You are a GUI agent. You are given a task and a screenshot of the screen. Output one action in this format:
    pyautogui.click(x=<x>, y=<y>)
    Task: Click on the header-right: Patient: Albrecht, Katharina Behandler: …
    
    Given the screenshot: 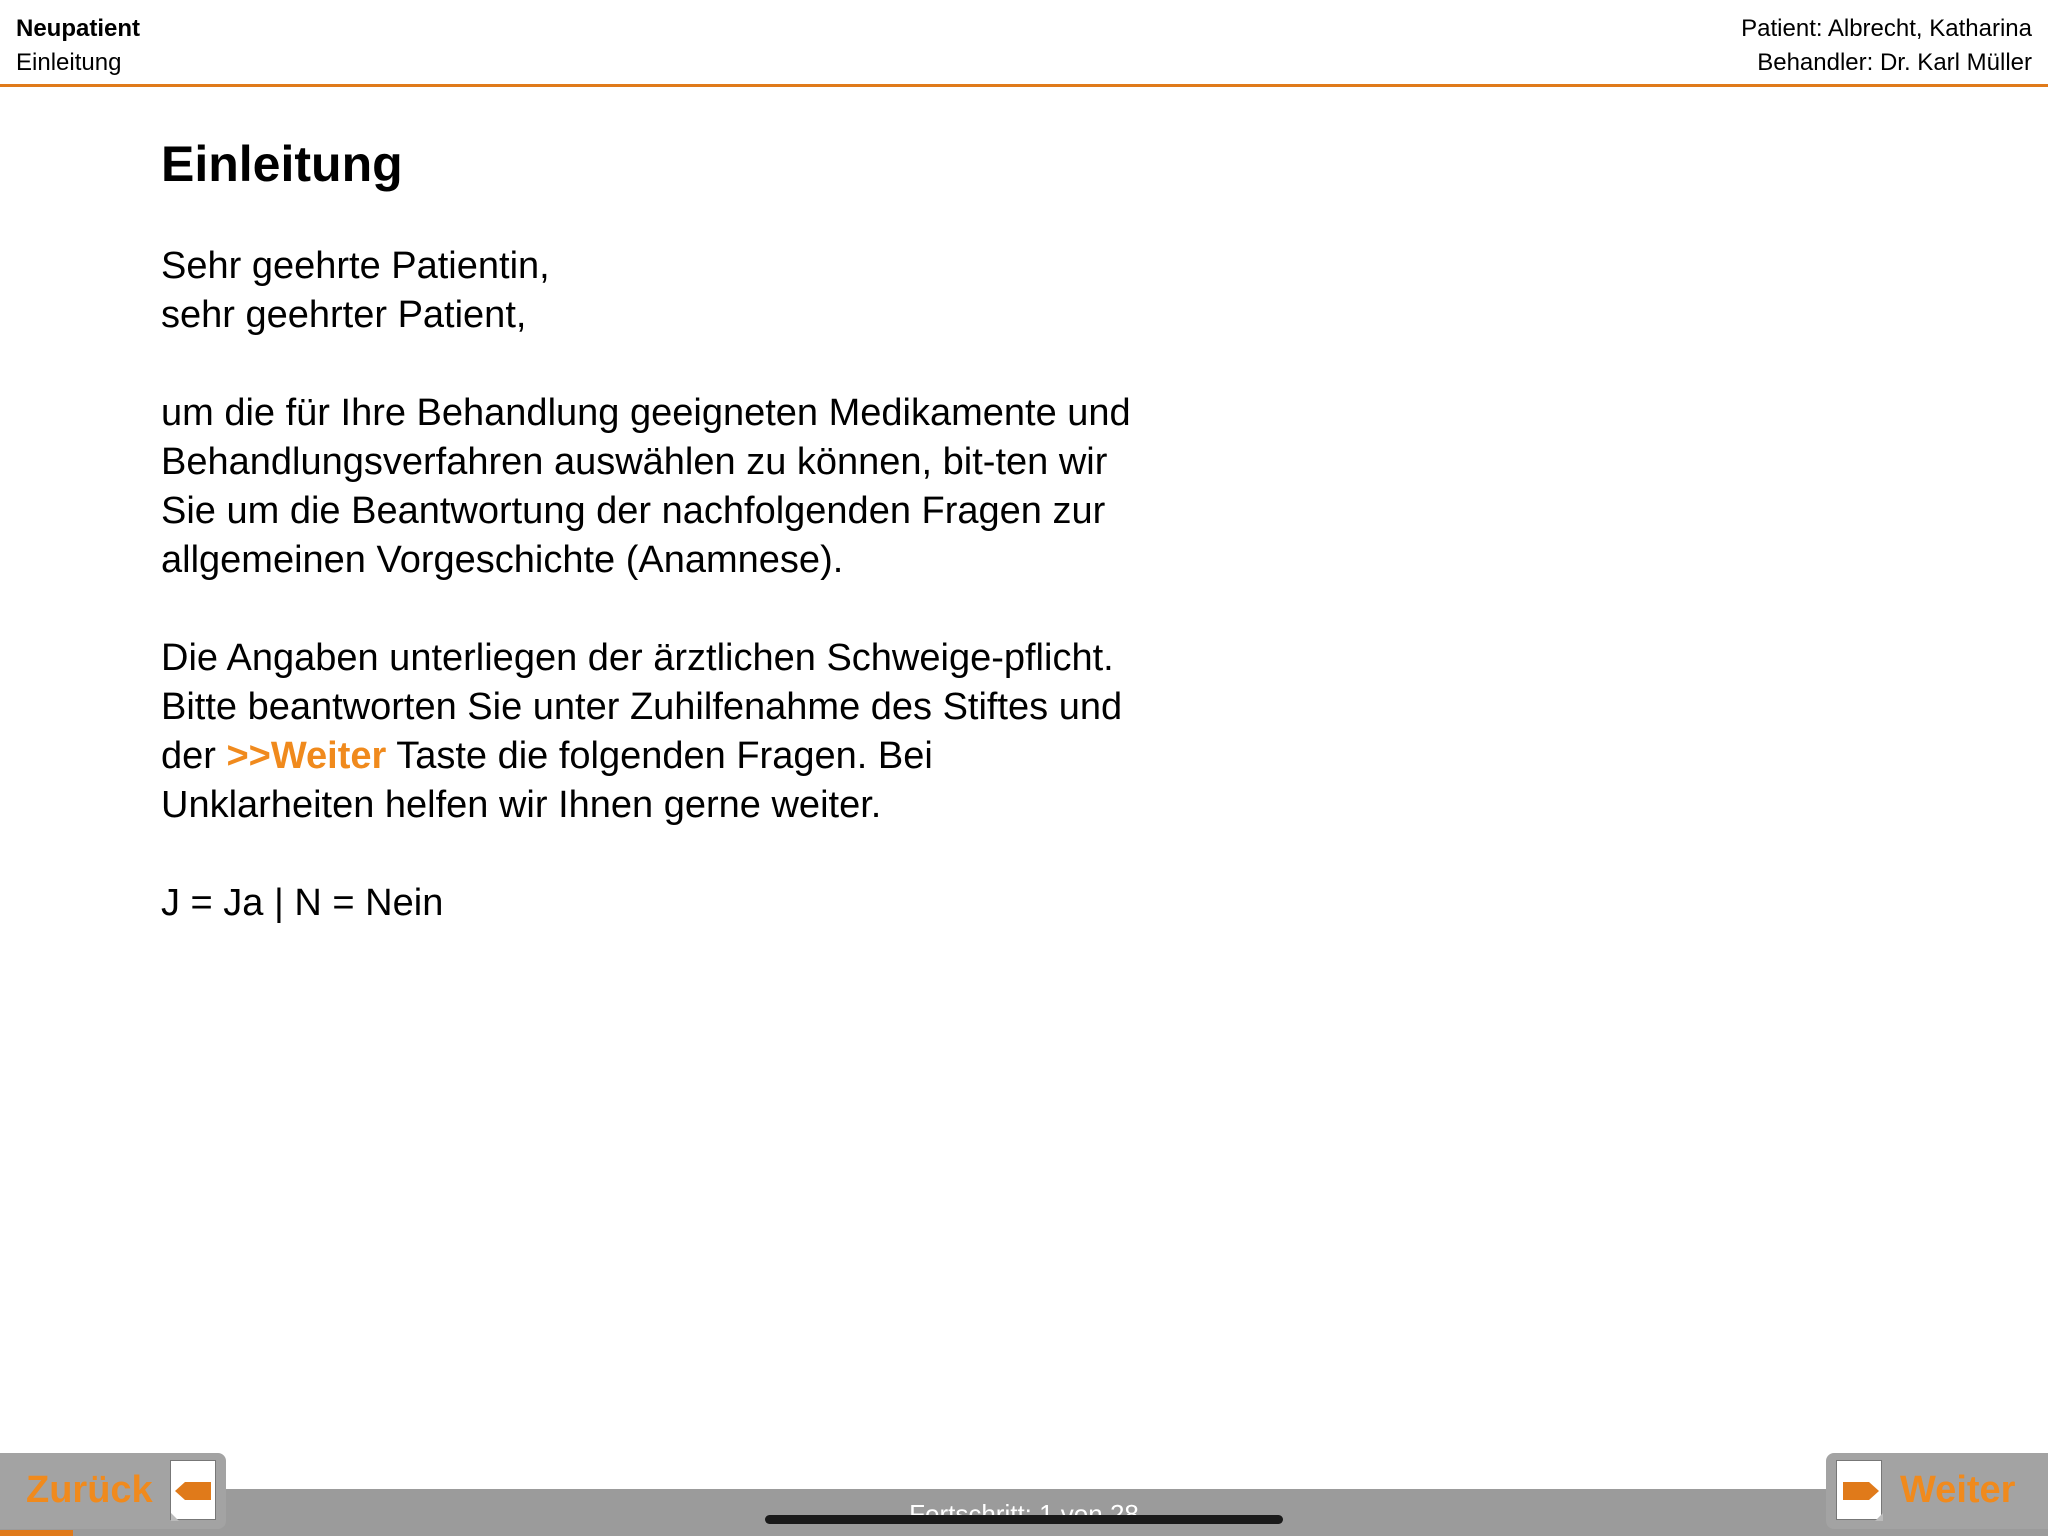 What is the action you would take?
    pyautogui.click(x=1886, y=46)
    